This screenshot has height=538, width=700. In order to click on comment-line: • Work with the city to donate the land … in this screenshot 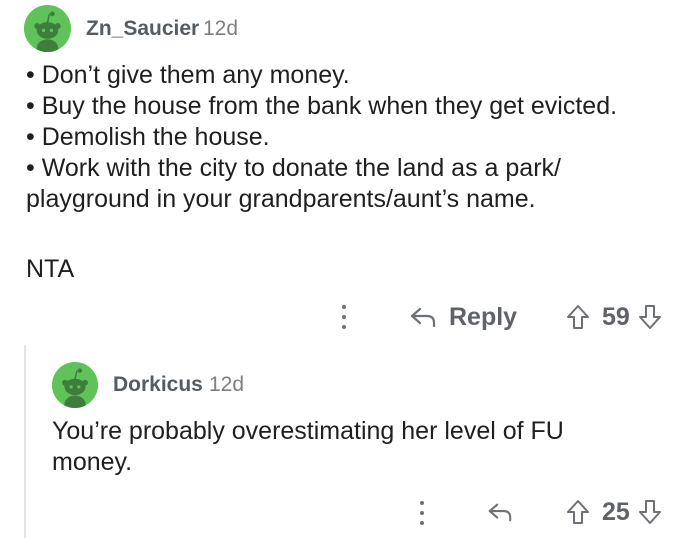, I will do `click(293, 168)`.